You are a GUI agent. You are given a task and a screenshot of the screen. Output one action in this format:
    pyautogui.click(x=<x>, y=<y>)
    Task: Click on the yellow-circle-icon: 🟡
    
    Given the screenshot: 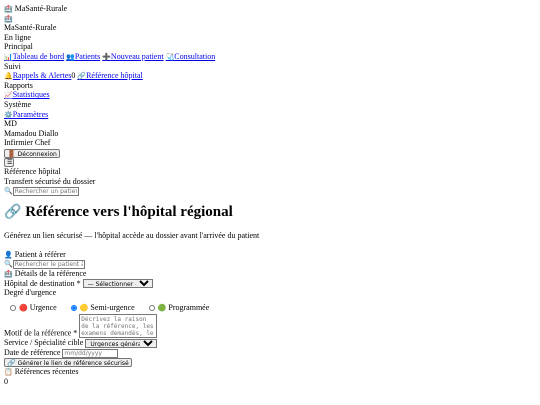 What is the action you would take?
    pyautogui.click(x=84, y=307)
    